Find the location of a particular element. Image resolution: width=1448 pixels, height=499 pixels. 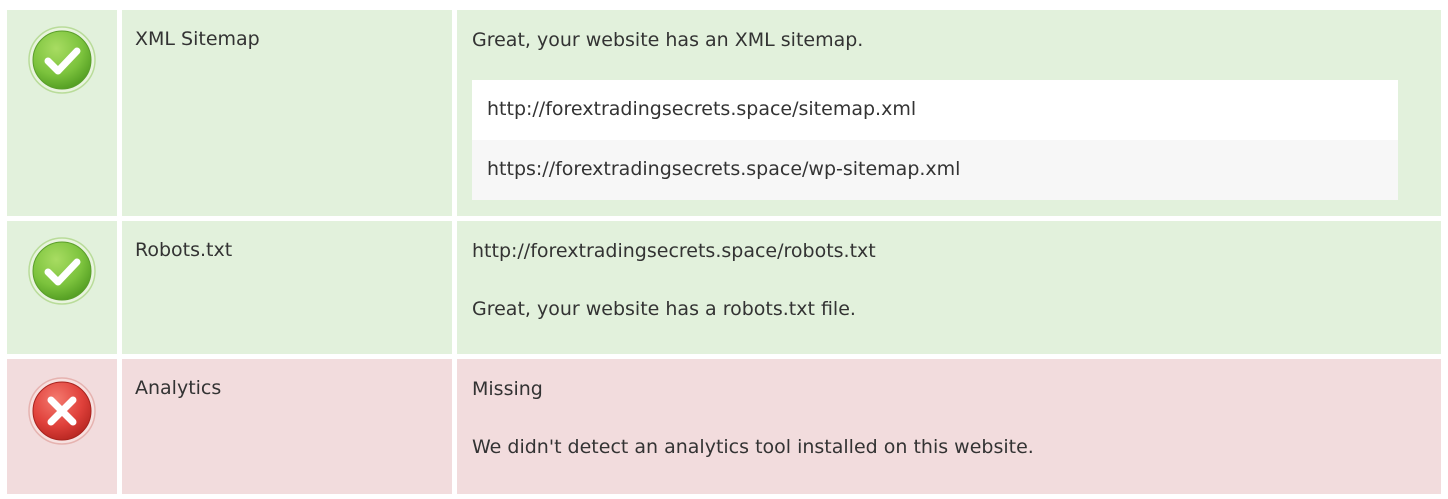

check-name: Robots.txt is located at coordinates (287, 287).